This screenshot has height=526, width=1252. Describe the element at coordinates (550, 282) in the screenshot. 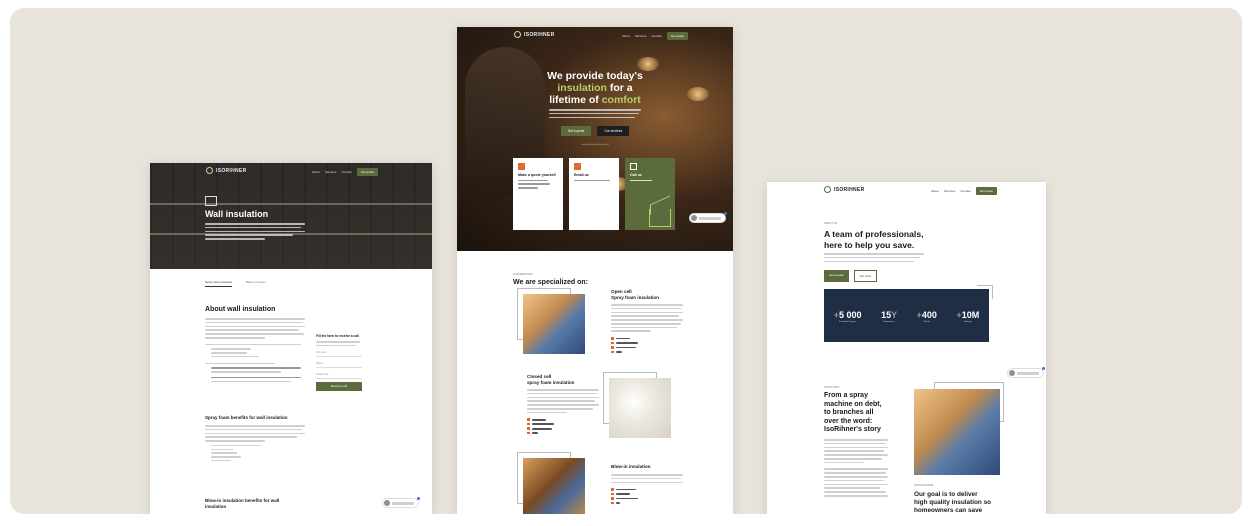

I see `section-title: We are specialized on:` at that location.